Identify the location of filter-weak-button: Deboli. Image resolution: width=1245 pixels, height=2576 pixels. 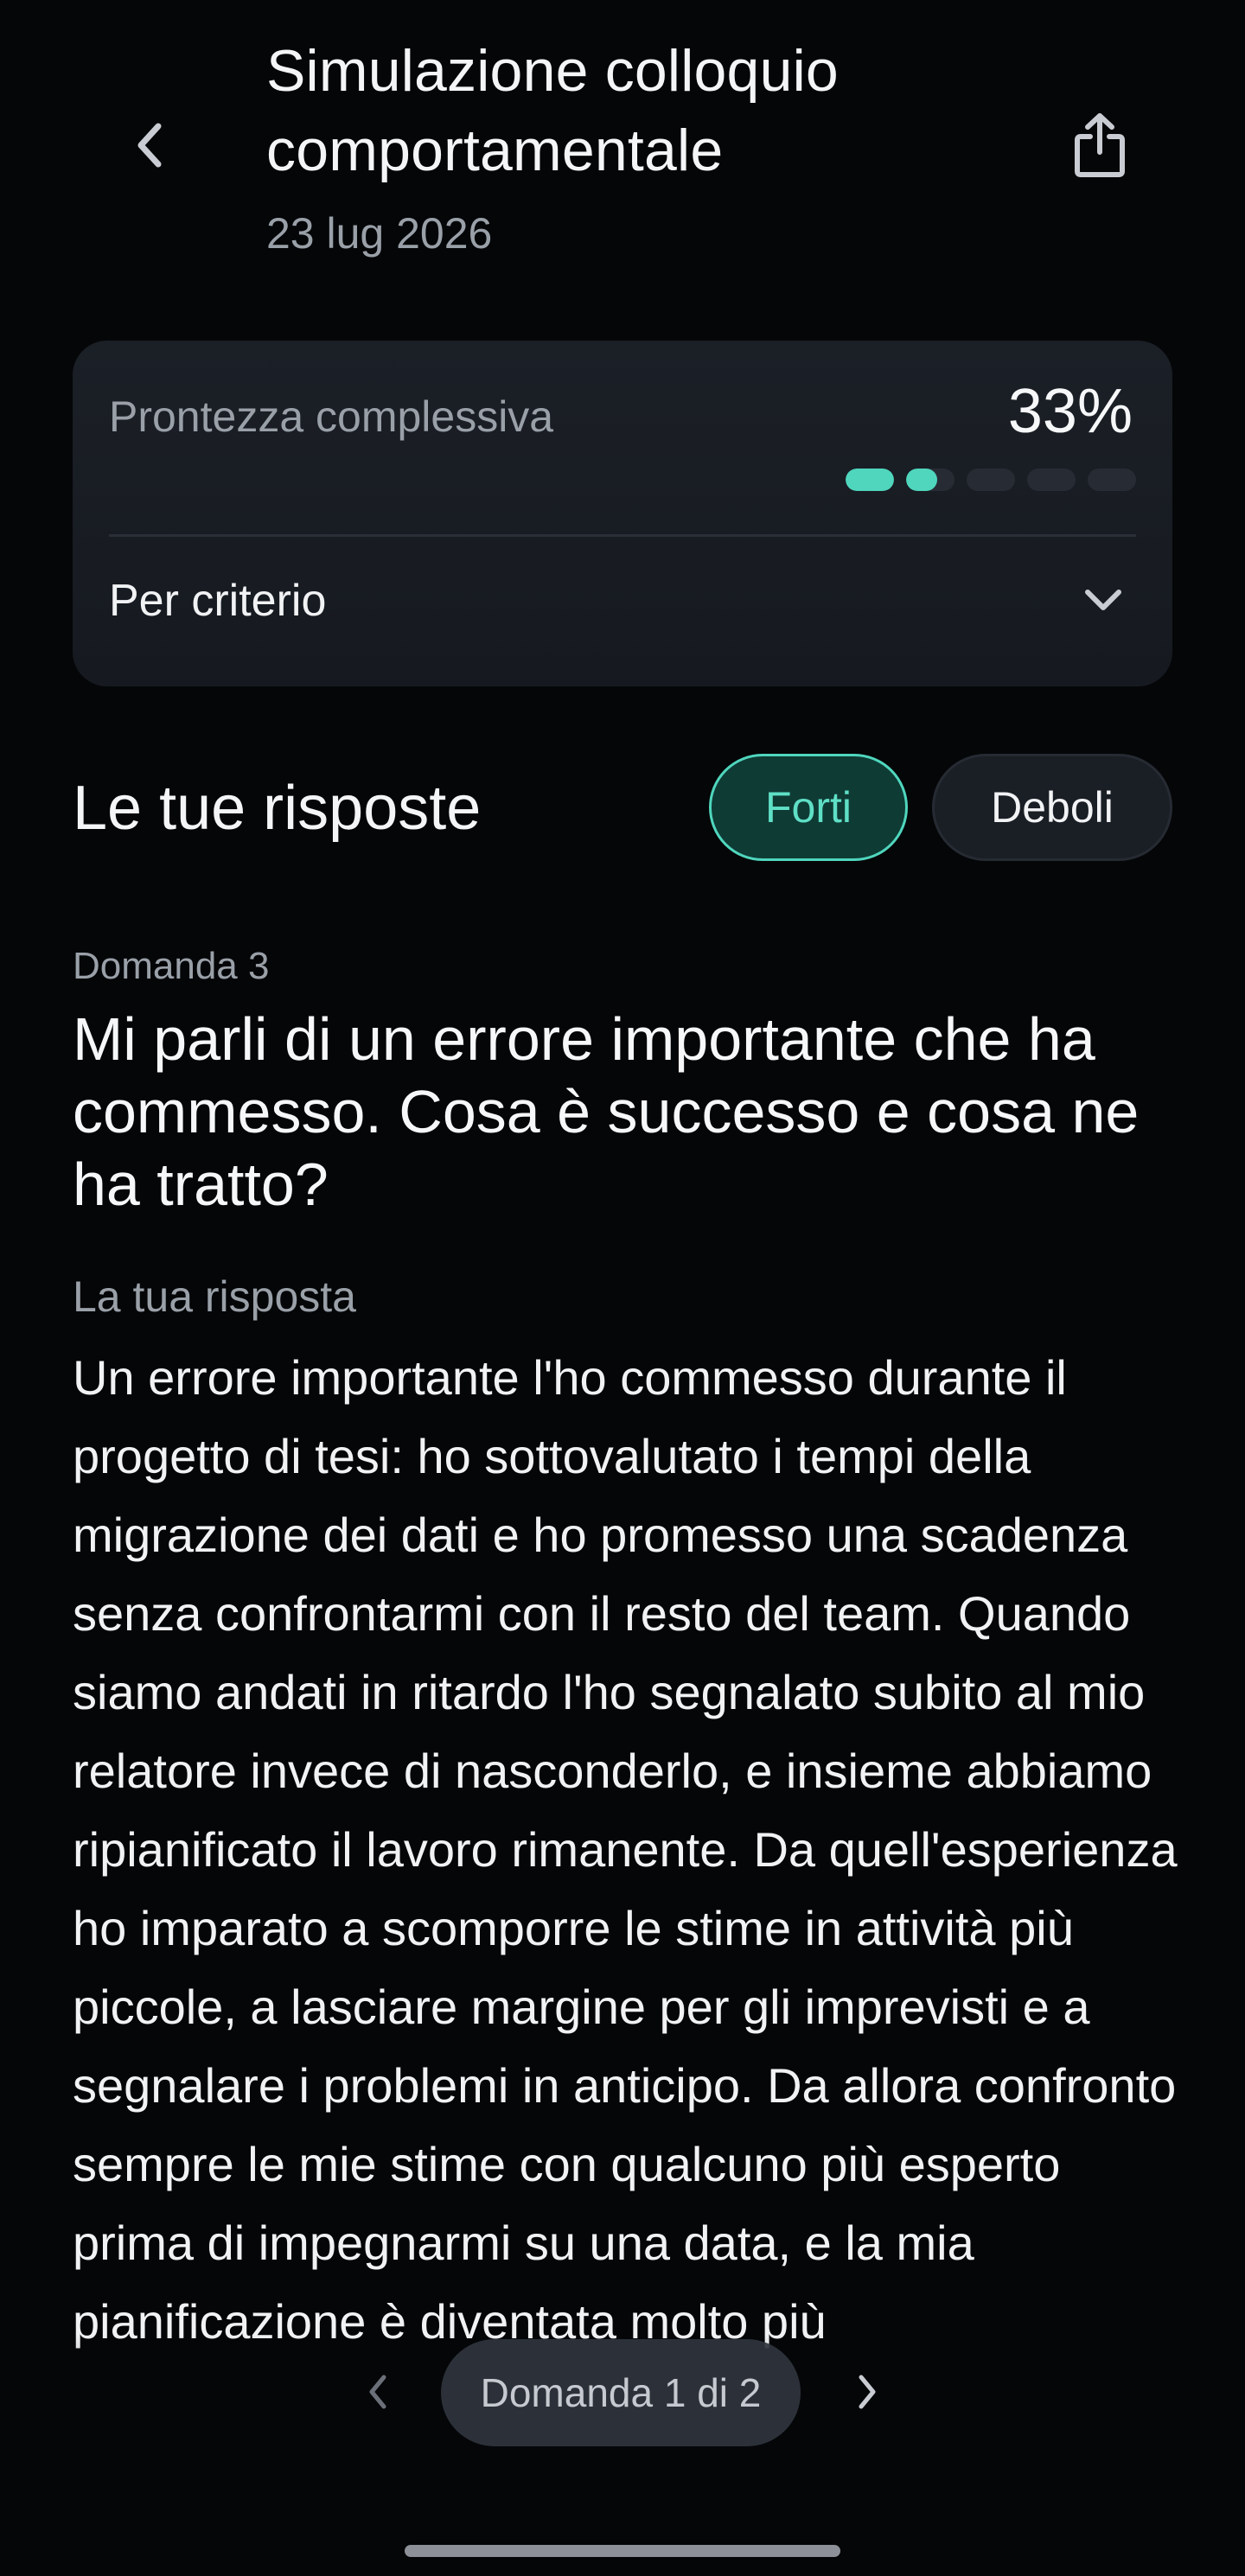
(1052, 807).